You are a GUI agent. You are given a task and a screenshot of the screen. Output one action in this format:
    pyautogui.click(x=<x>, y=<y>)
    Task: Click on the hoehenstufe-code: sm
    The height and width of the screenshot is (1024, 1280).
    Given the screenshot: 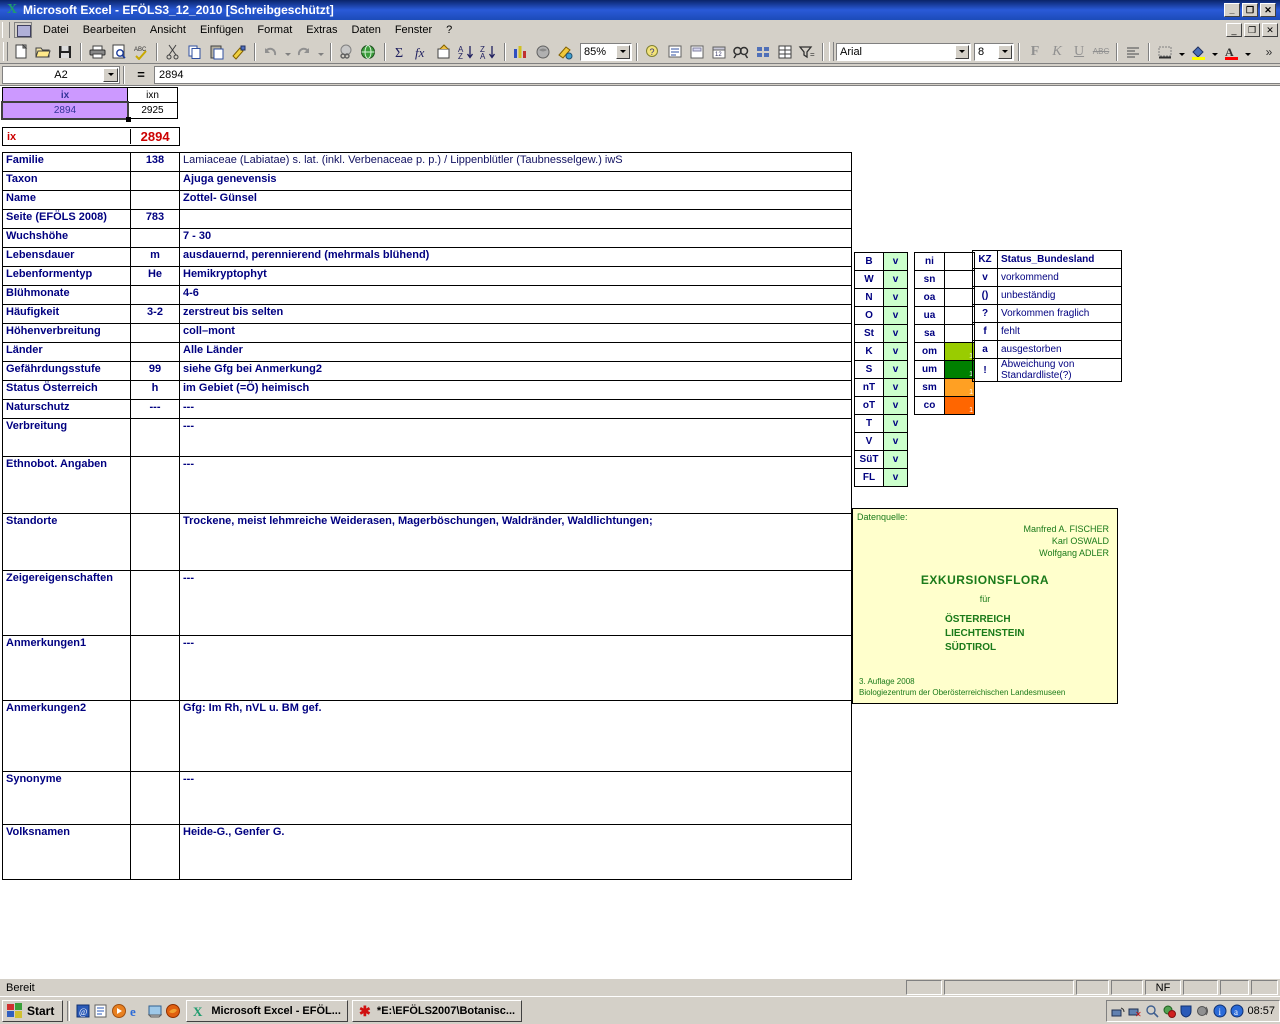 What is the action you would take?
    pyautogui.click(x=929, y=387)
    